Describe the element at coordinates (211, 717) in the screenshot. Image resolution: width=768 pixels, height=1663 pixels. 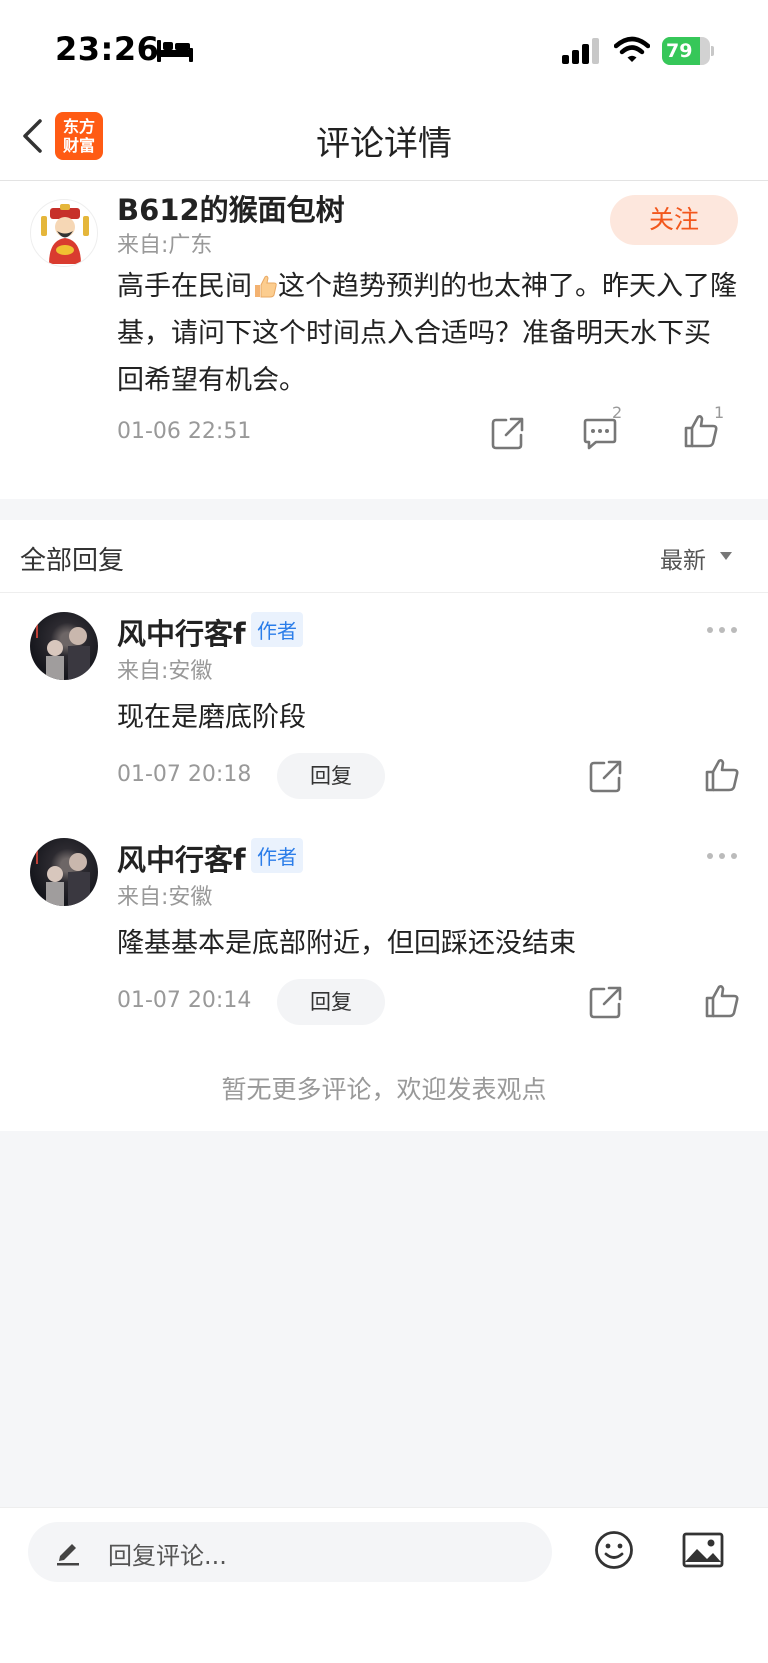
I see `reply-text: 现在是磨底阶段` at that location.